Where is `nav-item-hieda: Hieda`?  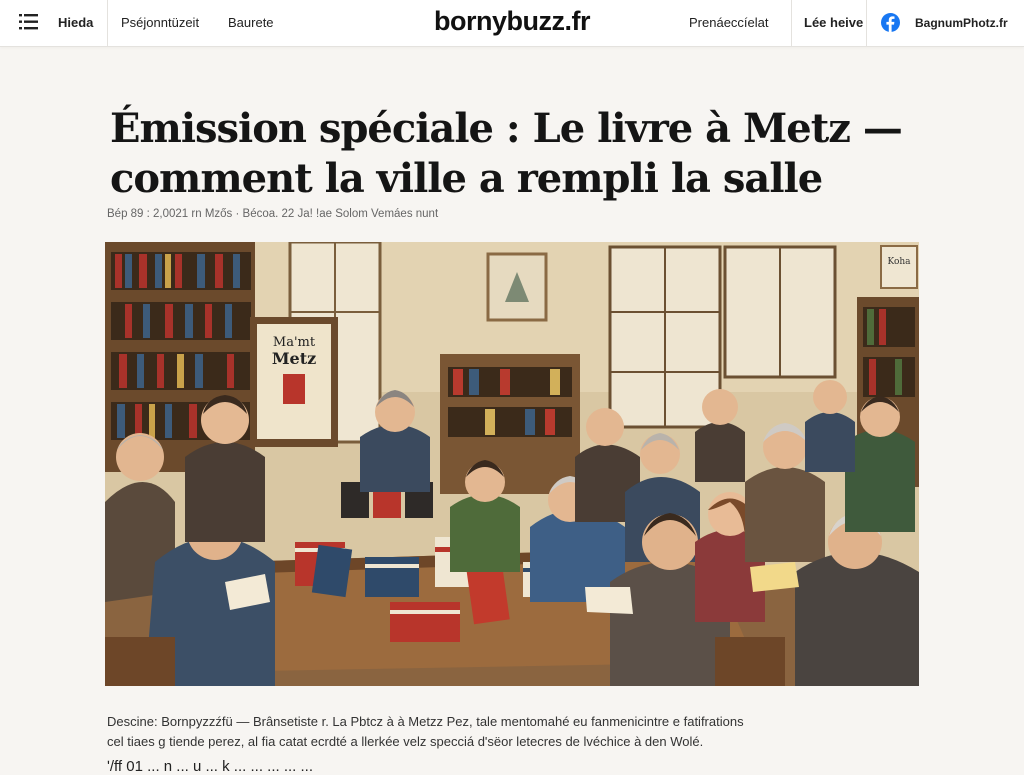
nav-item-hieda: Hieda is located at coordinates (75, 22).